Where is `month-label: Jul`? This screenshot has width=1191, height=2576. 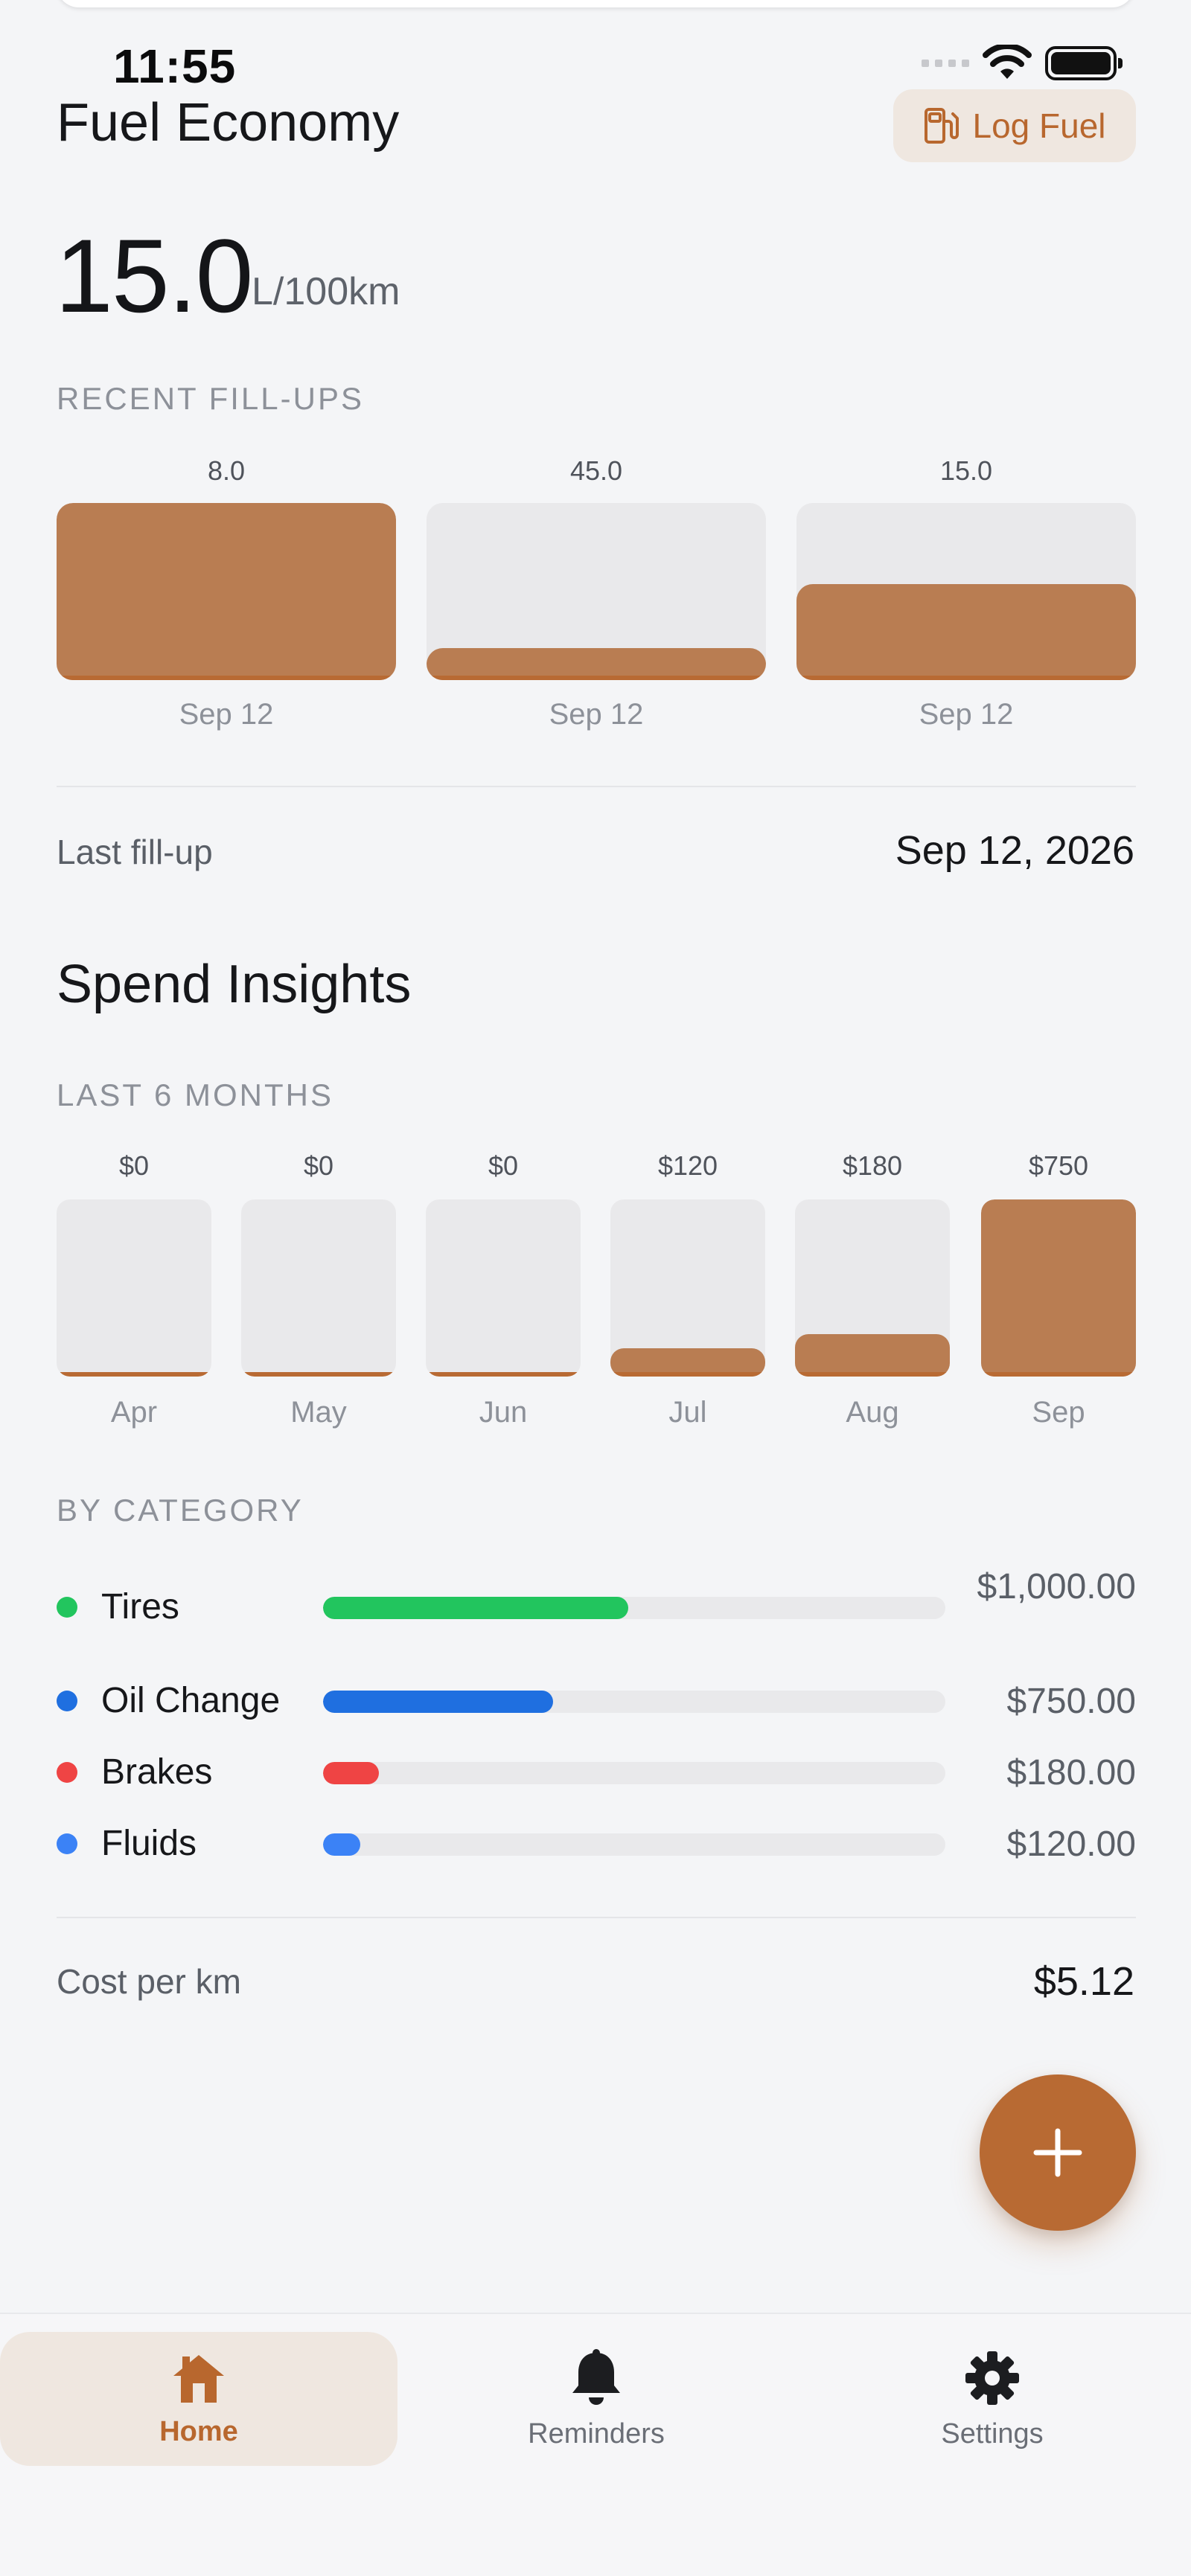
month-label: Jul is located at coordinates (687, 1413).